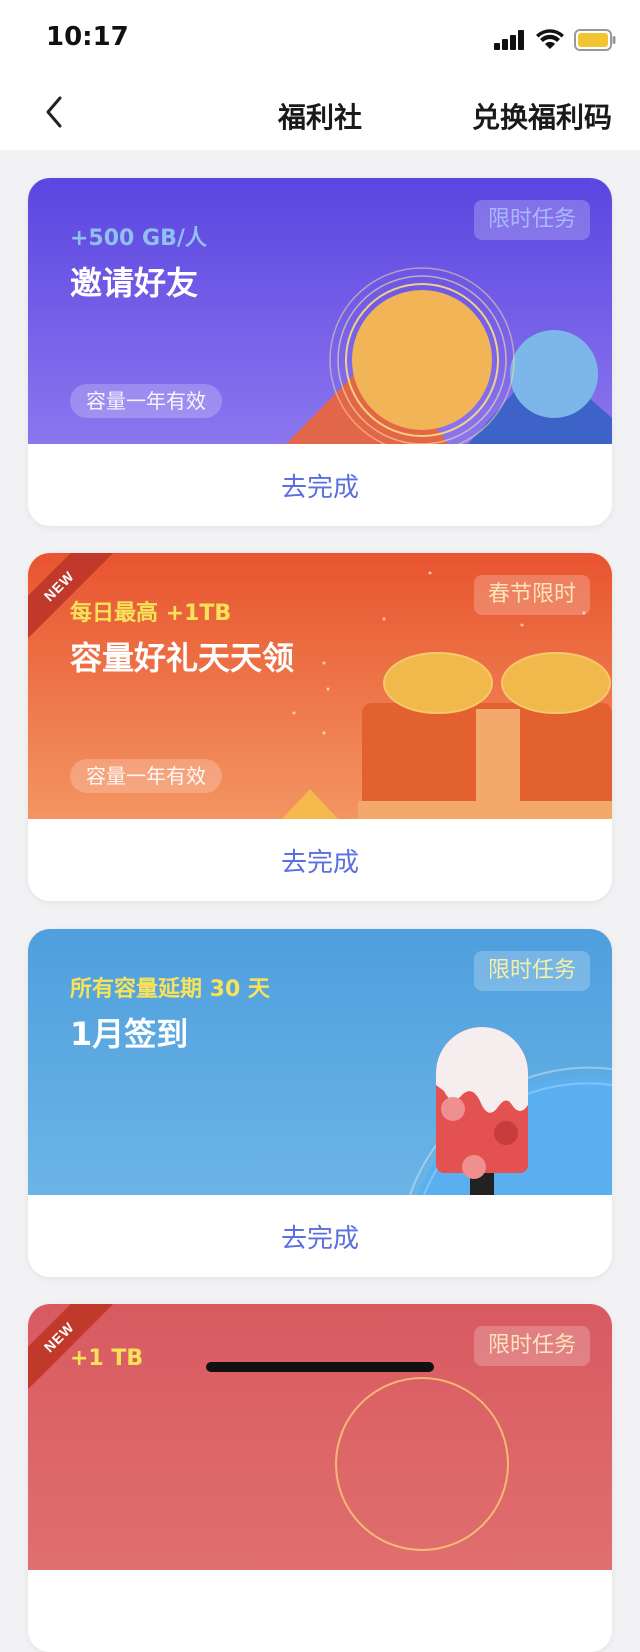  What do you see at coordinates (320, 38) in the screenshot?
I see `status-bar: 10:17` at bounding box center [320, 38].